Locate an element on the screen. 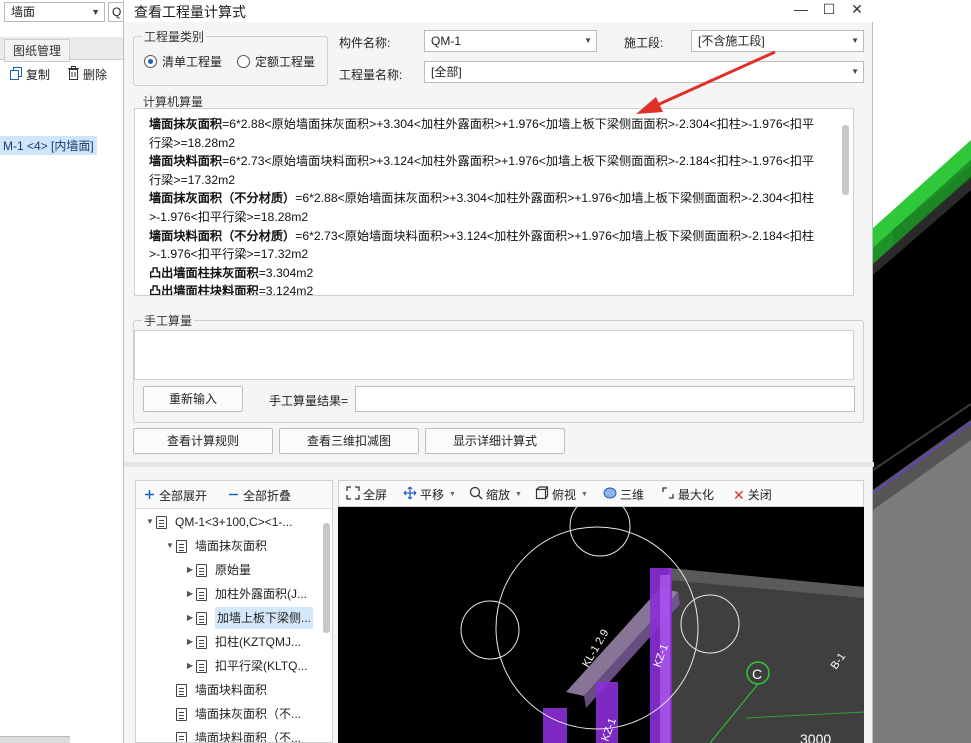  3d-view-button: 三维 is located at coordinates (623, 494).